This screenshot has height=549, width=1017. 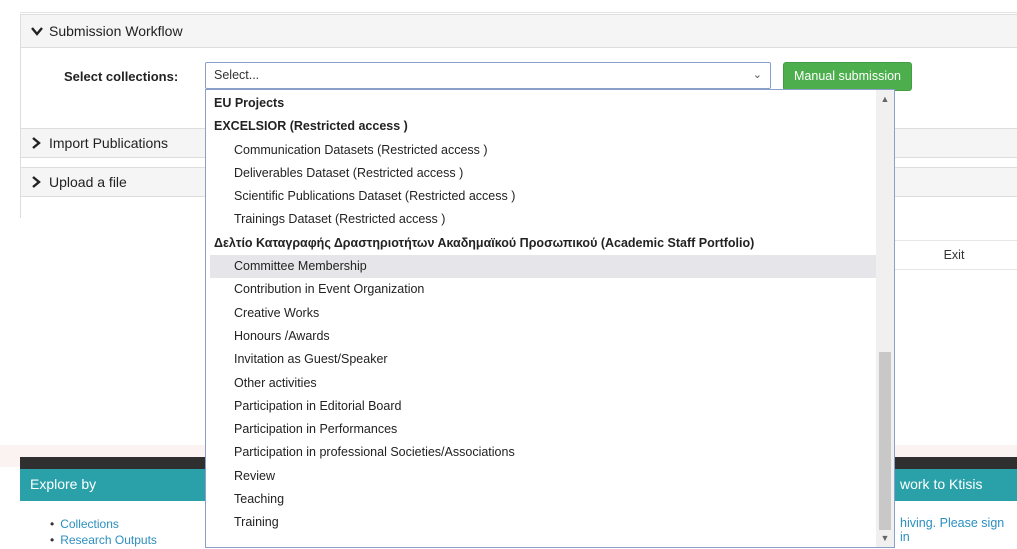 I want to click on dropdown-option: Other activities, so click(x=545, y=383).